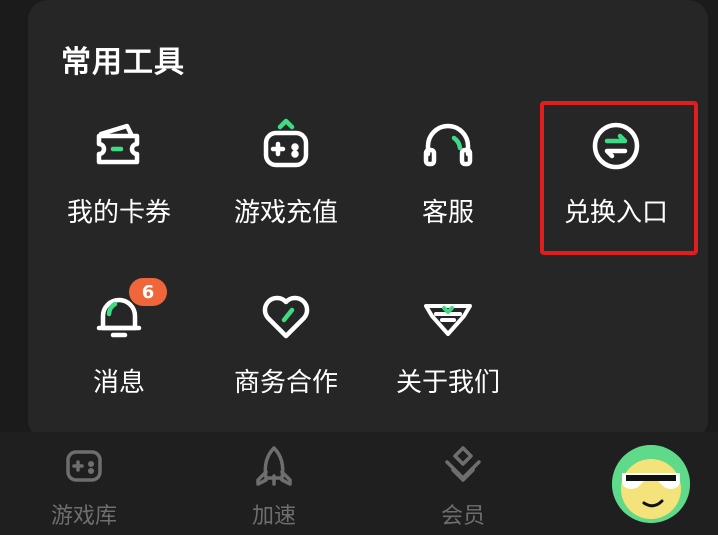 The width and height of the screenshot is (718, 535). What do you see at coordinates (463, 487) in the screenshot?
I see `nav-membership: 会员` at bounding box center [463, 487].